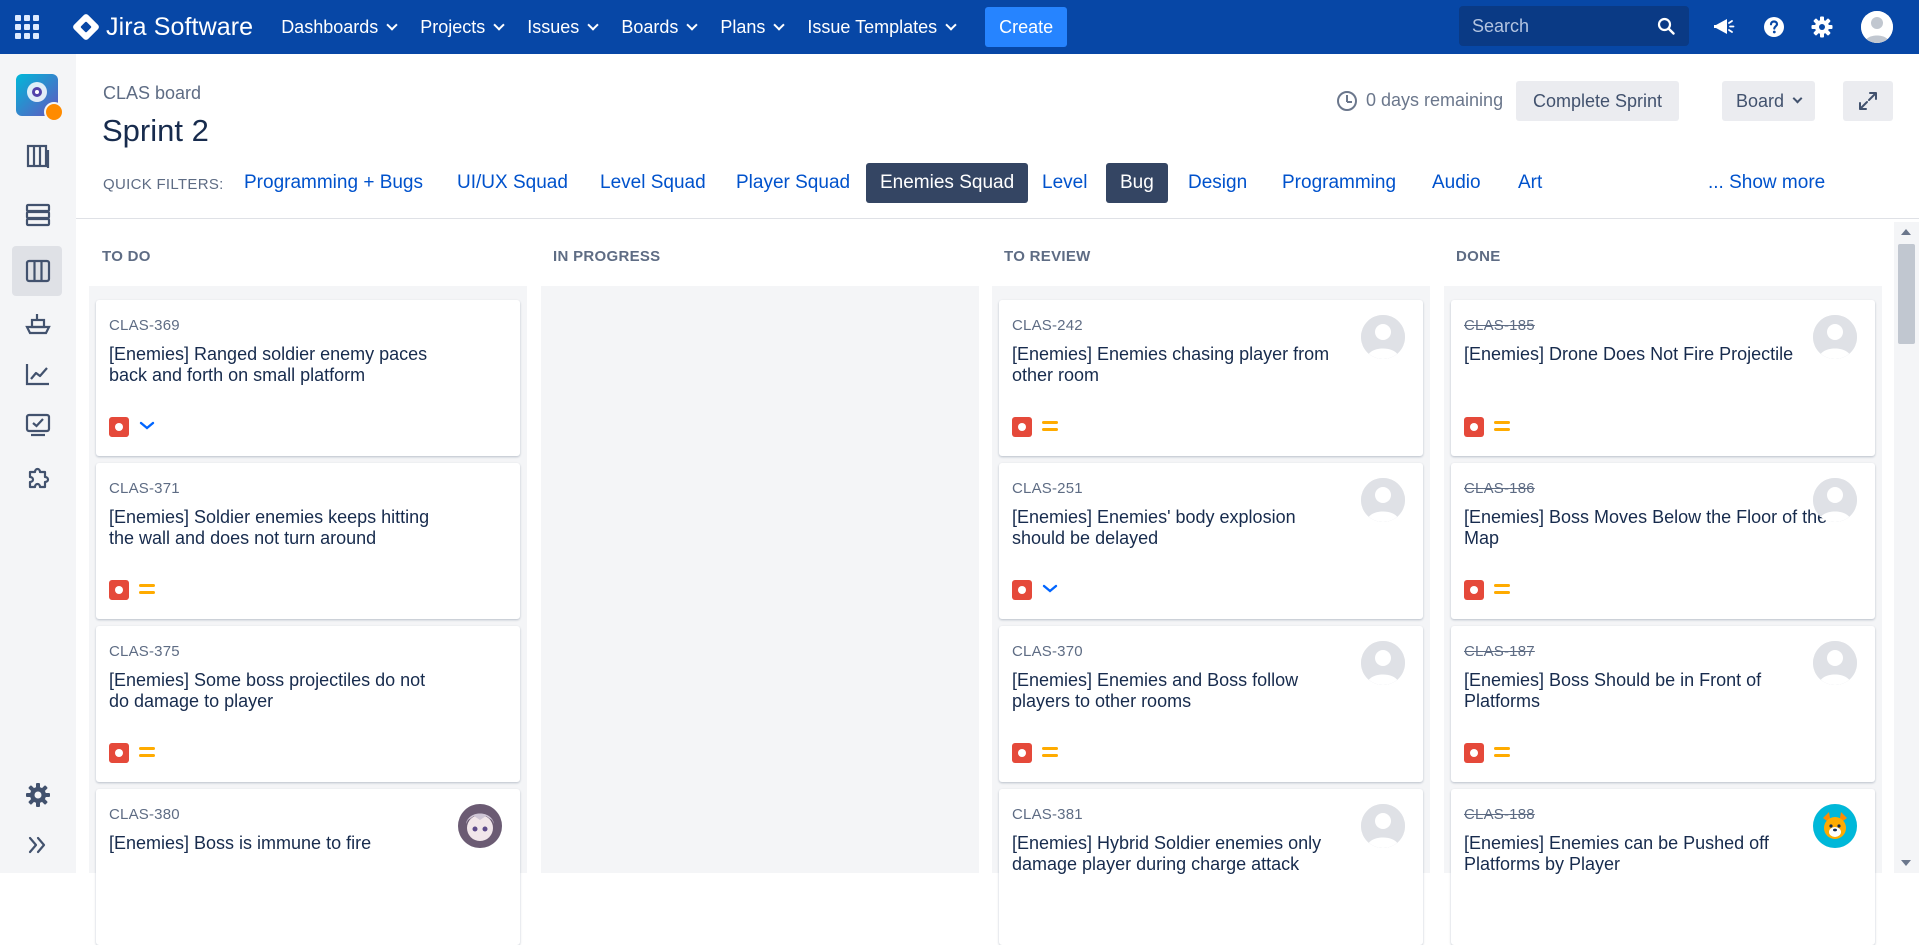 The image size is (1919, 945). What do you see at coordinates (1499, 325) in the screenshot?
I see `issue-key: CLAS-185` at bounding box center [1499, 325].